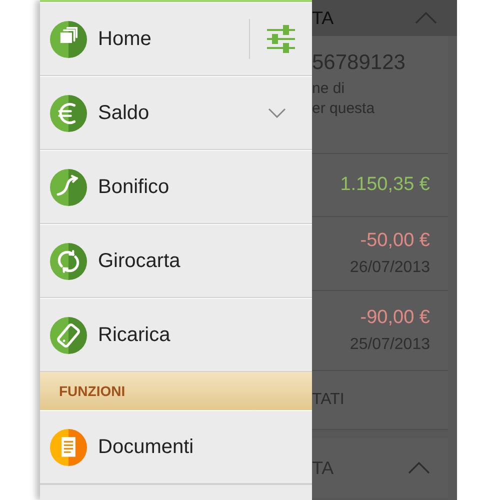  What do you see at coordinates (149, 39) in the screenshot?
I see `drawer-item: Home` at bounding box center [149, 39].